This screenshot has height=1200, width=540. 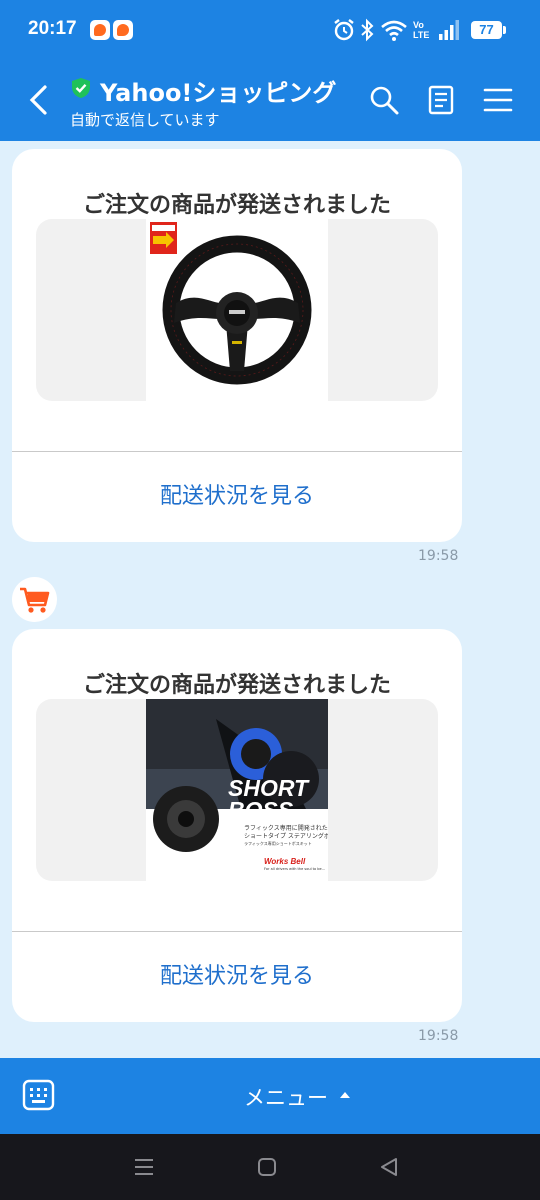 What do you see at coordinates (394, 30) in the screenshot?
I see `wifi-icon` at bounding box center [394, 30].